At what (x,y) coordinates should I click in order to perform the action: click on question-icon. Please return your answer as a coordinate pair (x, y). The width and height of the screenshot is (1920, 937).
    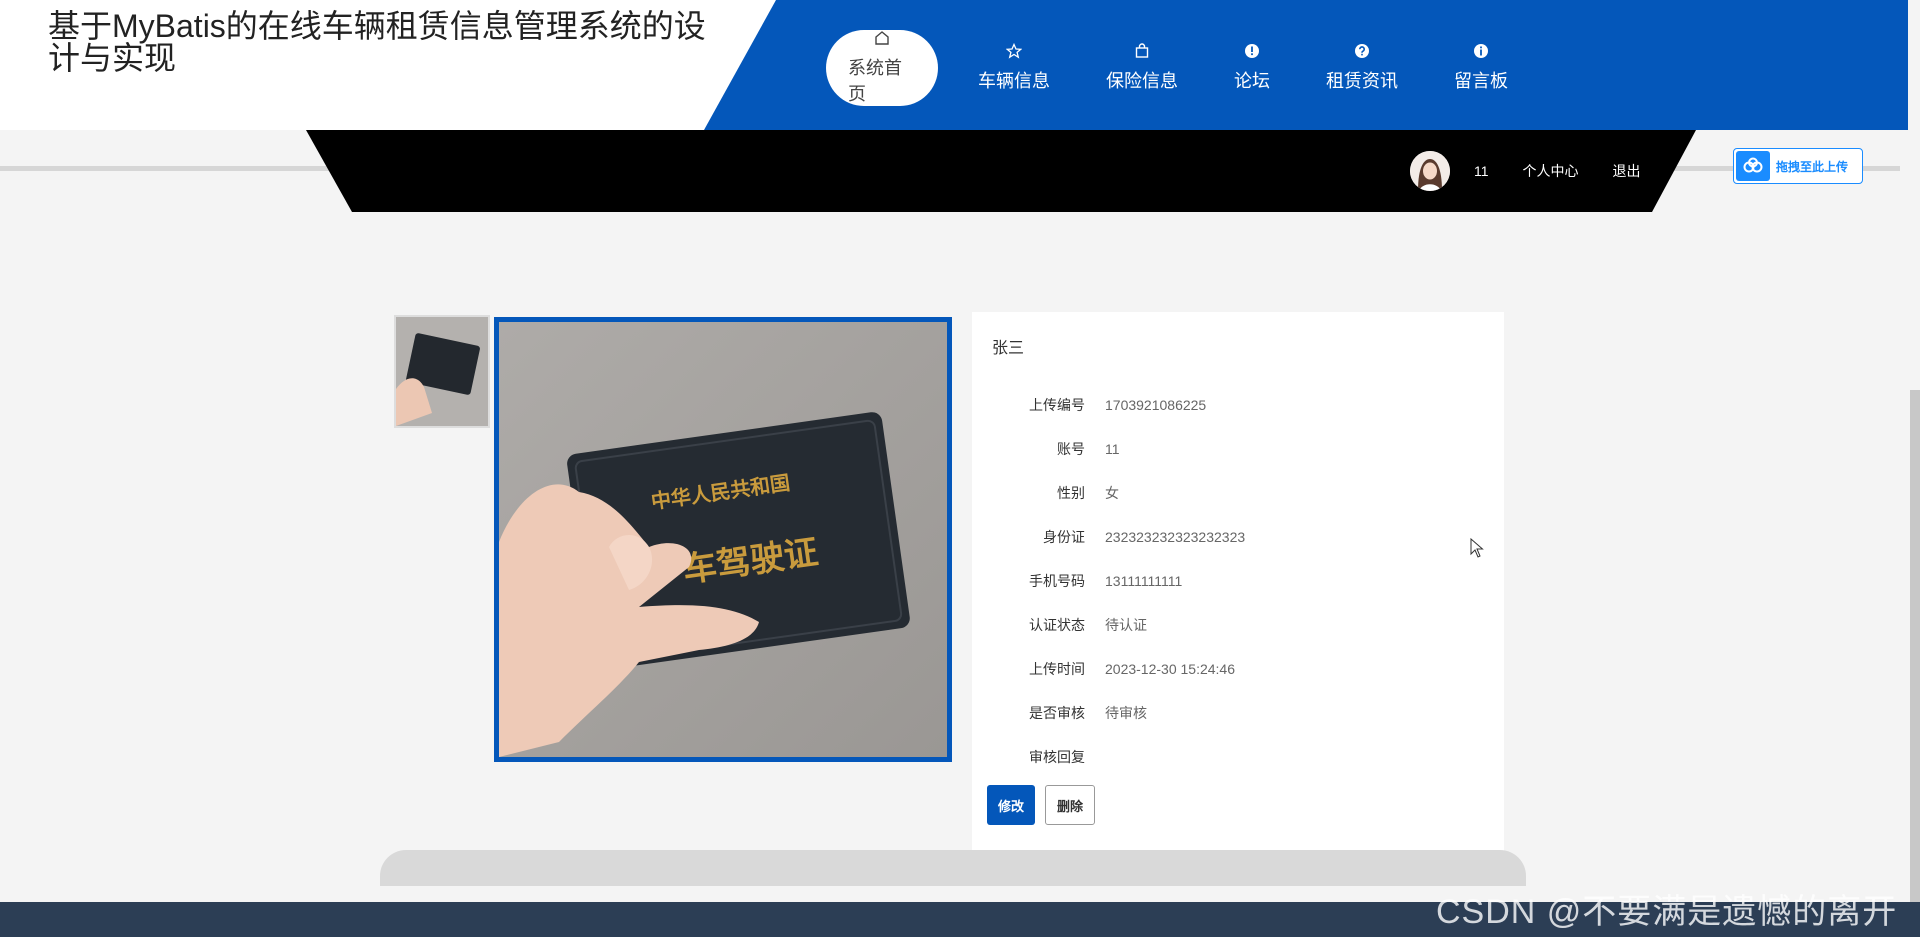
    Looking at the image, I should click on (1362, 51).